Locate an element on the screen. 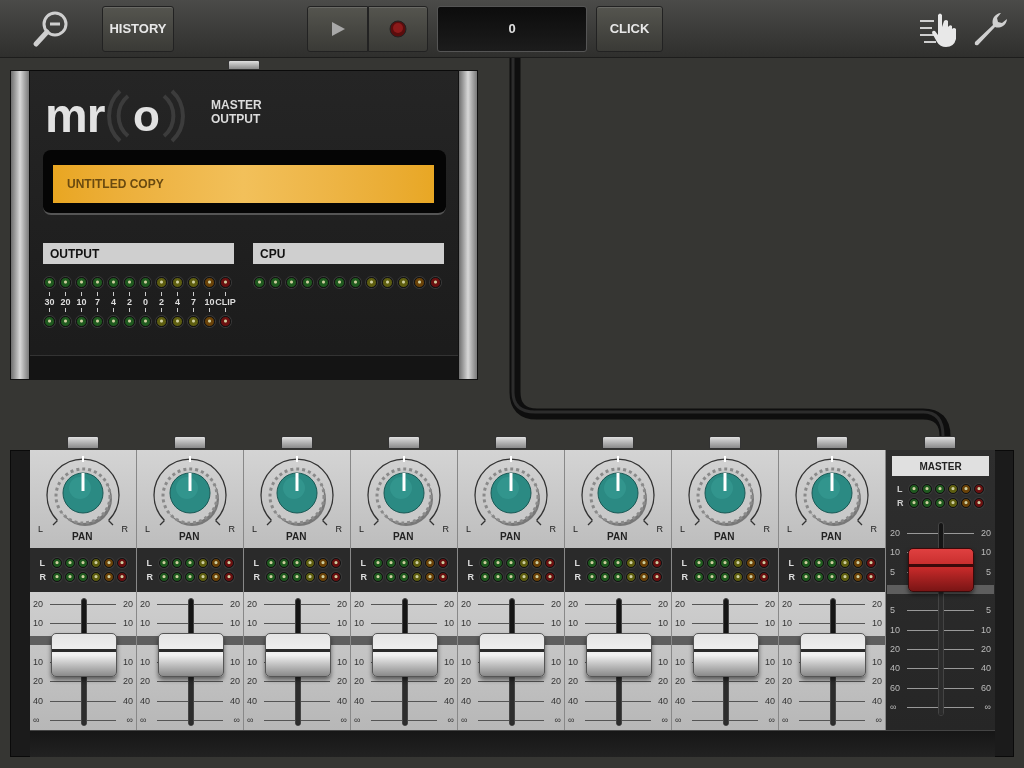 The height and width of the screenshot is (768, 1024). scale-label: 60 is located at coordinates (895, 688).